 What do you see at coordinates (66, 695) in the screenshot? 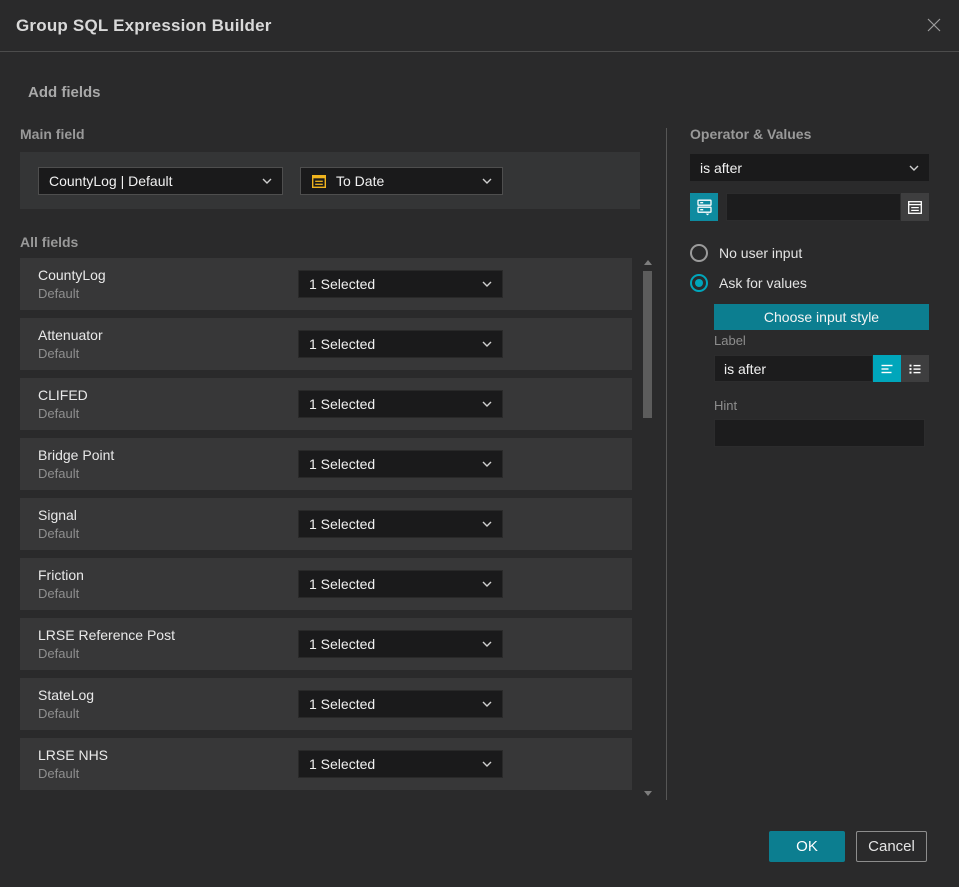
I see `field-name: StateLog` at bounding box center [66, 695].